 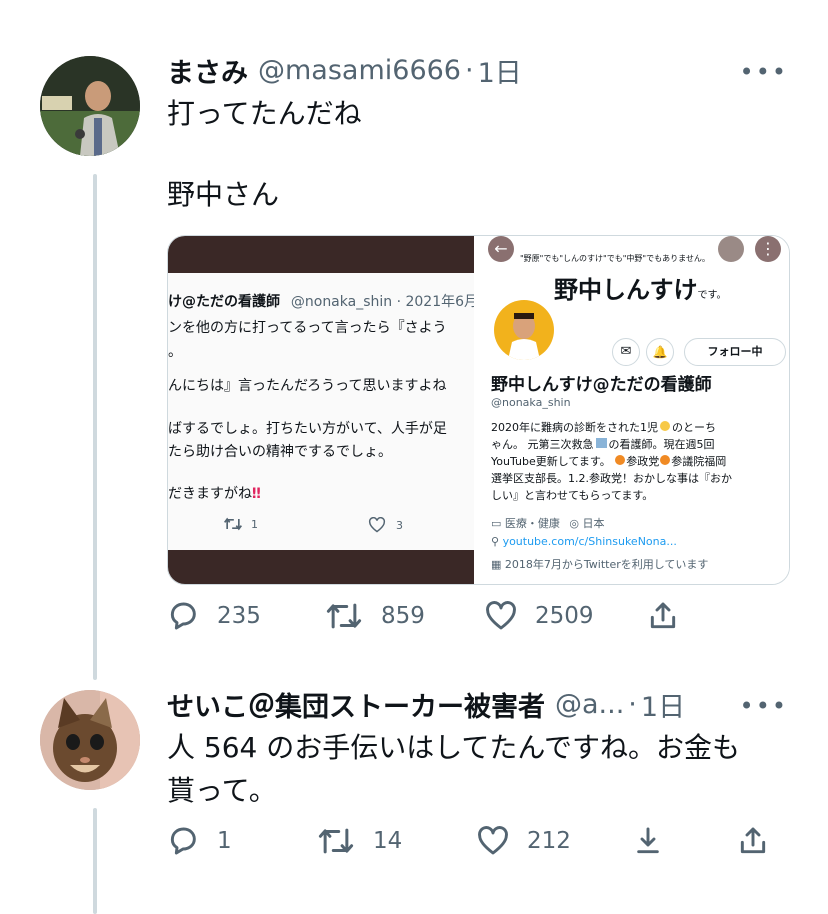 I want to click on double-exclamation-icon: ‼, so click(x=256, y=494).